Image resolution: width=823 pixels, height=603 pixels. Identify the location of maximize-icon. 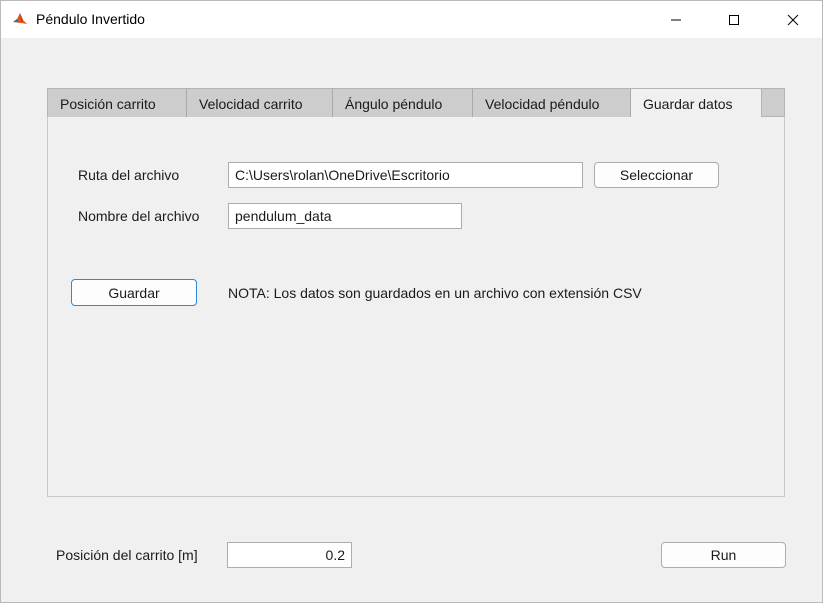
(734, 19).